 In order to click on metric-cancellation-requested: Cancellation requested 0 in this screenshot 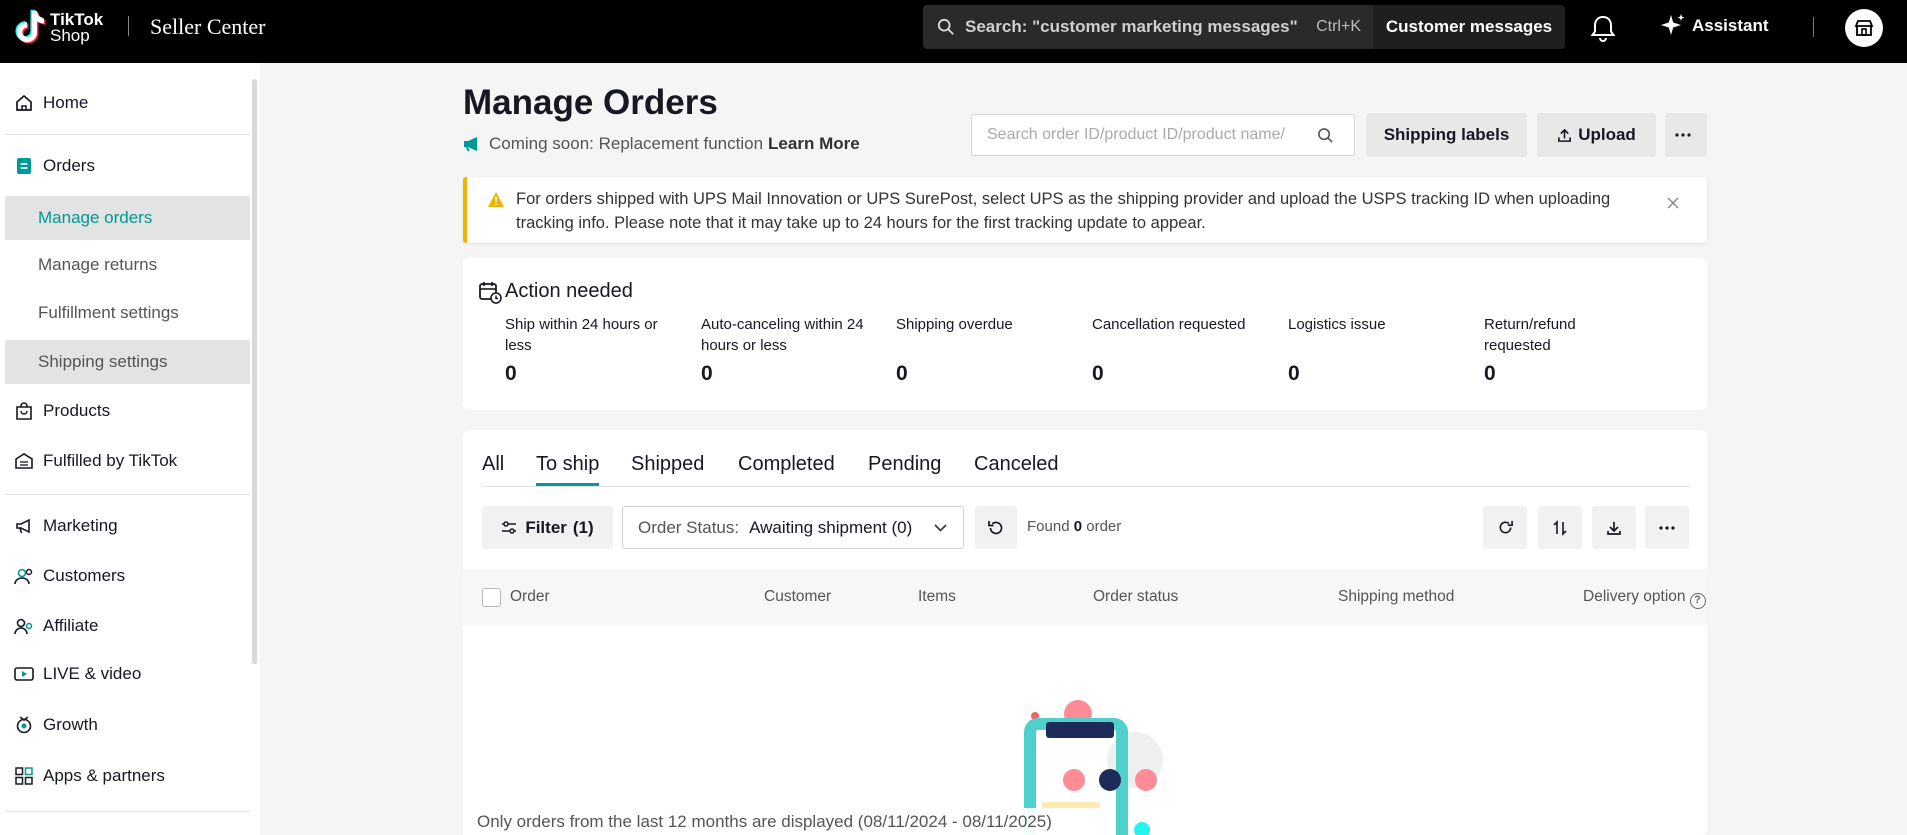, I will do `click(1177, 350)`.